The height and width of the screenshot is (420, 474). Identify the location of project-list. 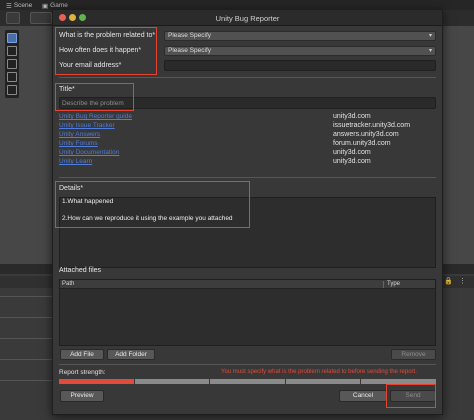
(28, 348).